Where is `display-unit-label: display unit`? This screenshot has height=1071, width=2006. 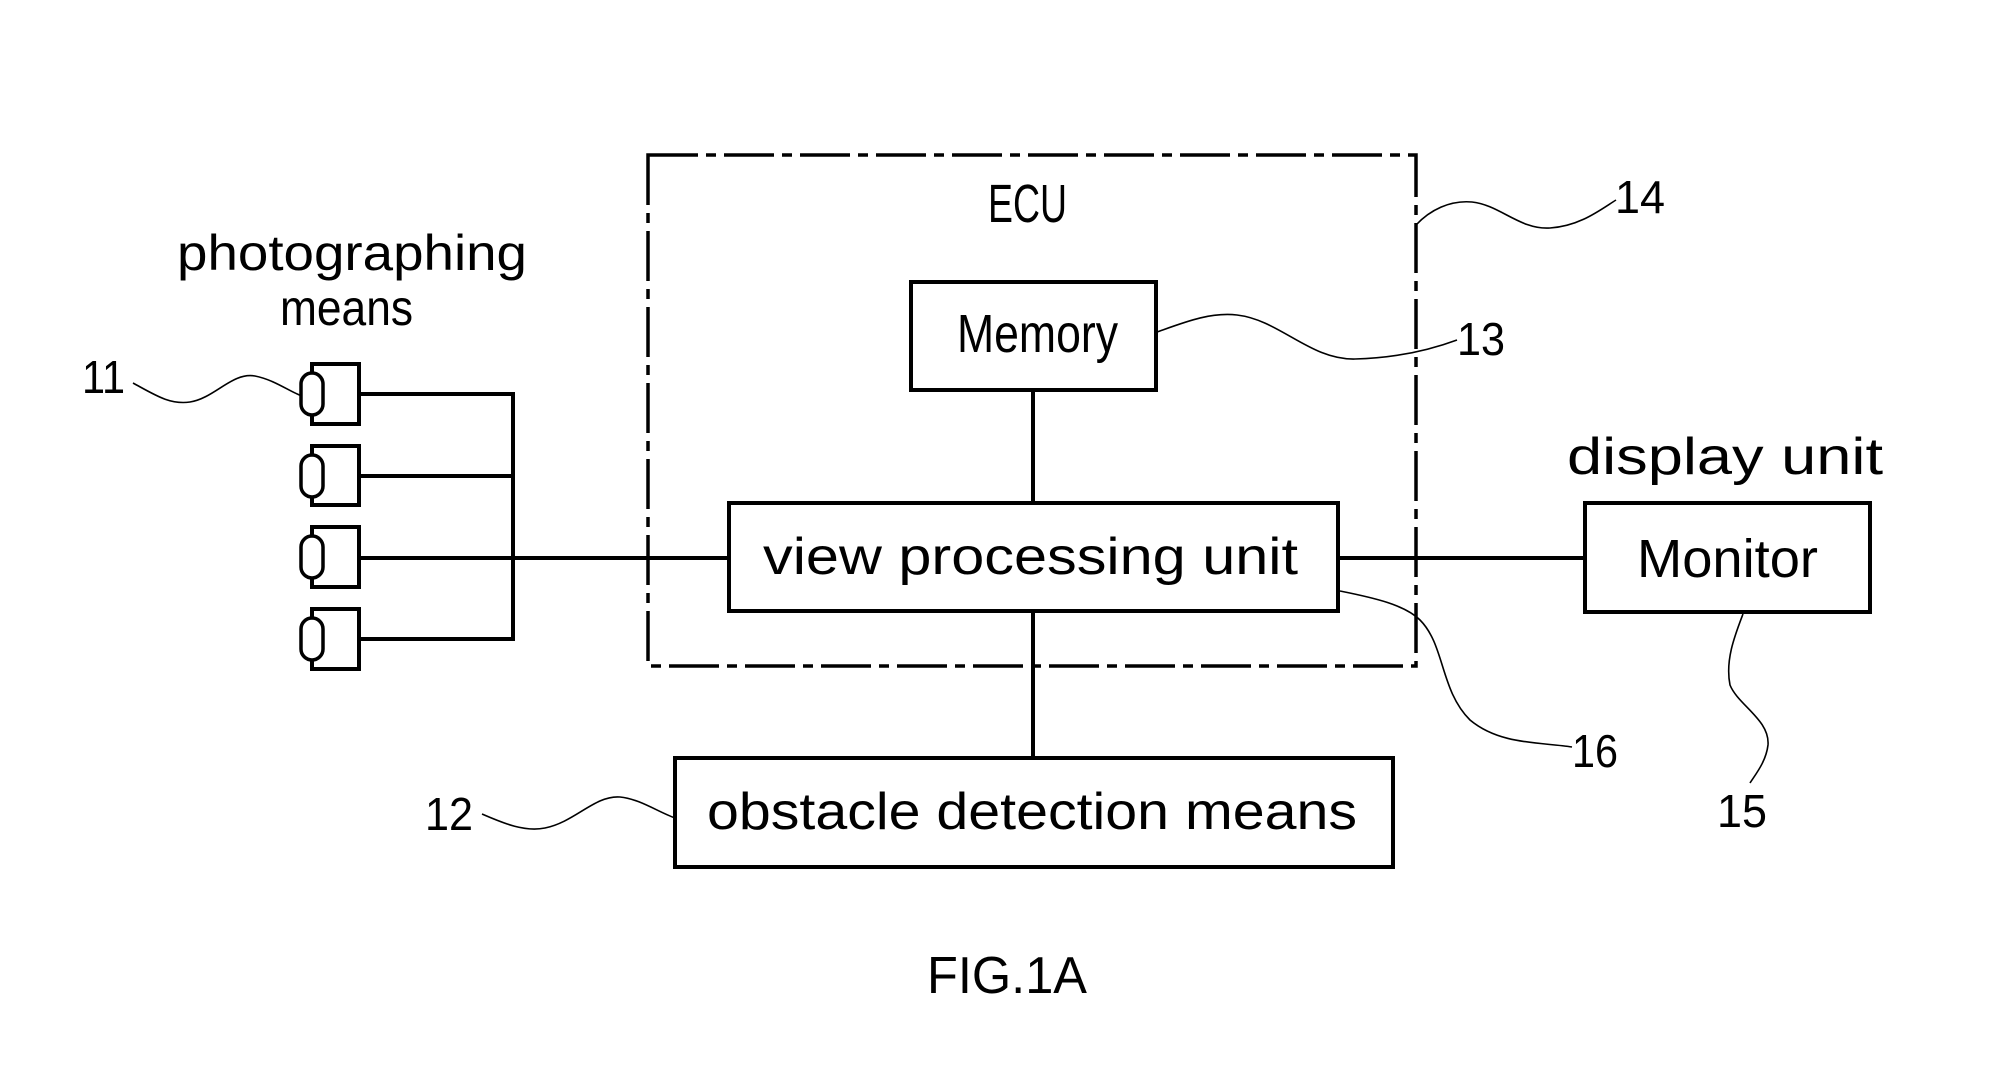 display-unit-label: display unit is located at coordinates (1725, 457).